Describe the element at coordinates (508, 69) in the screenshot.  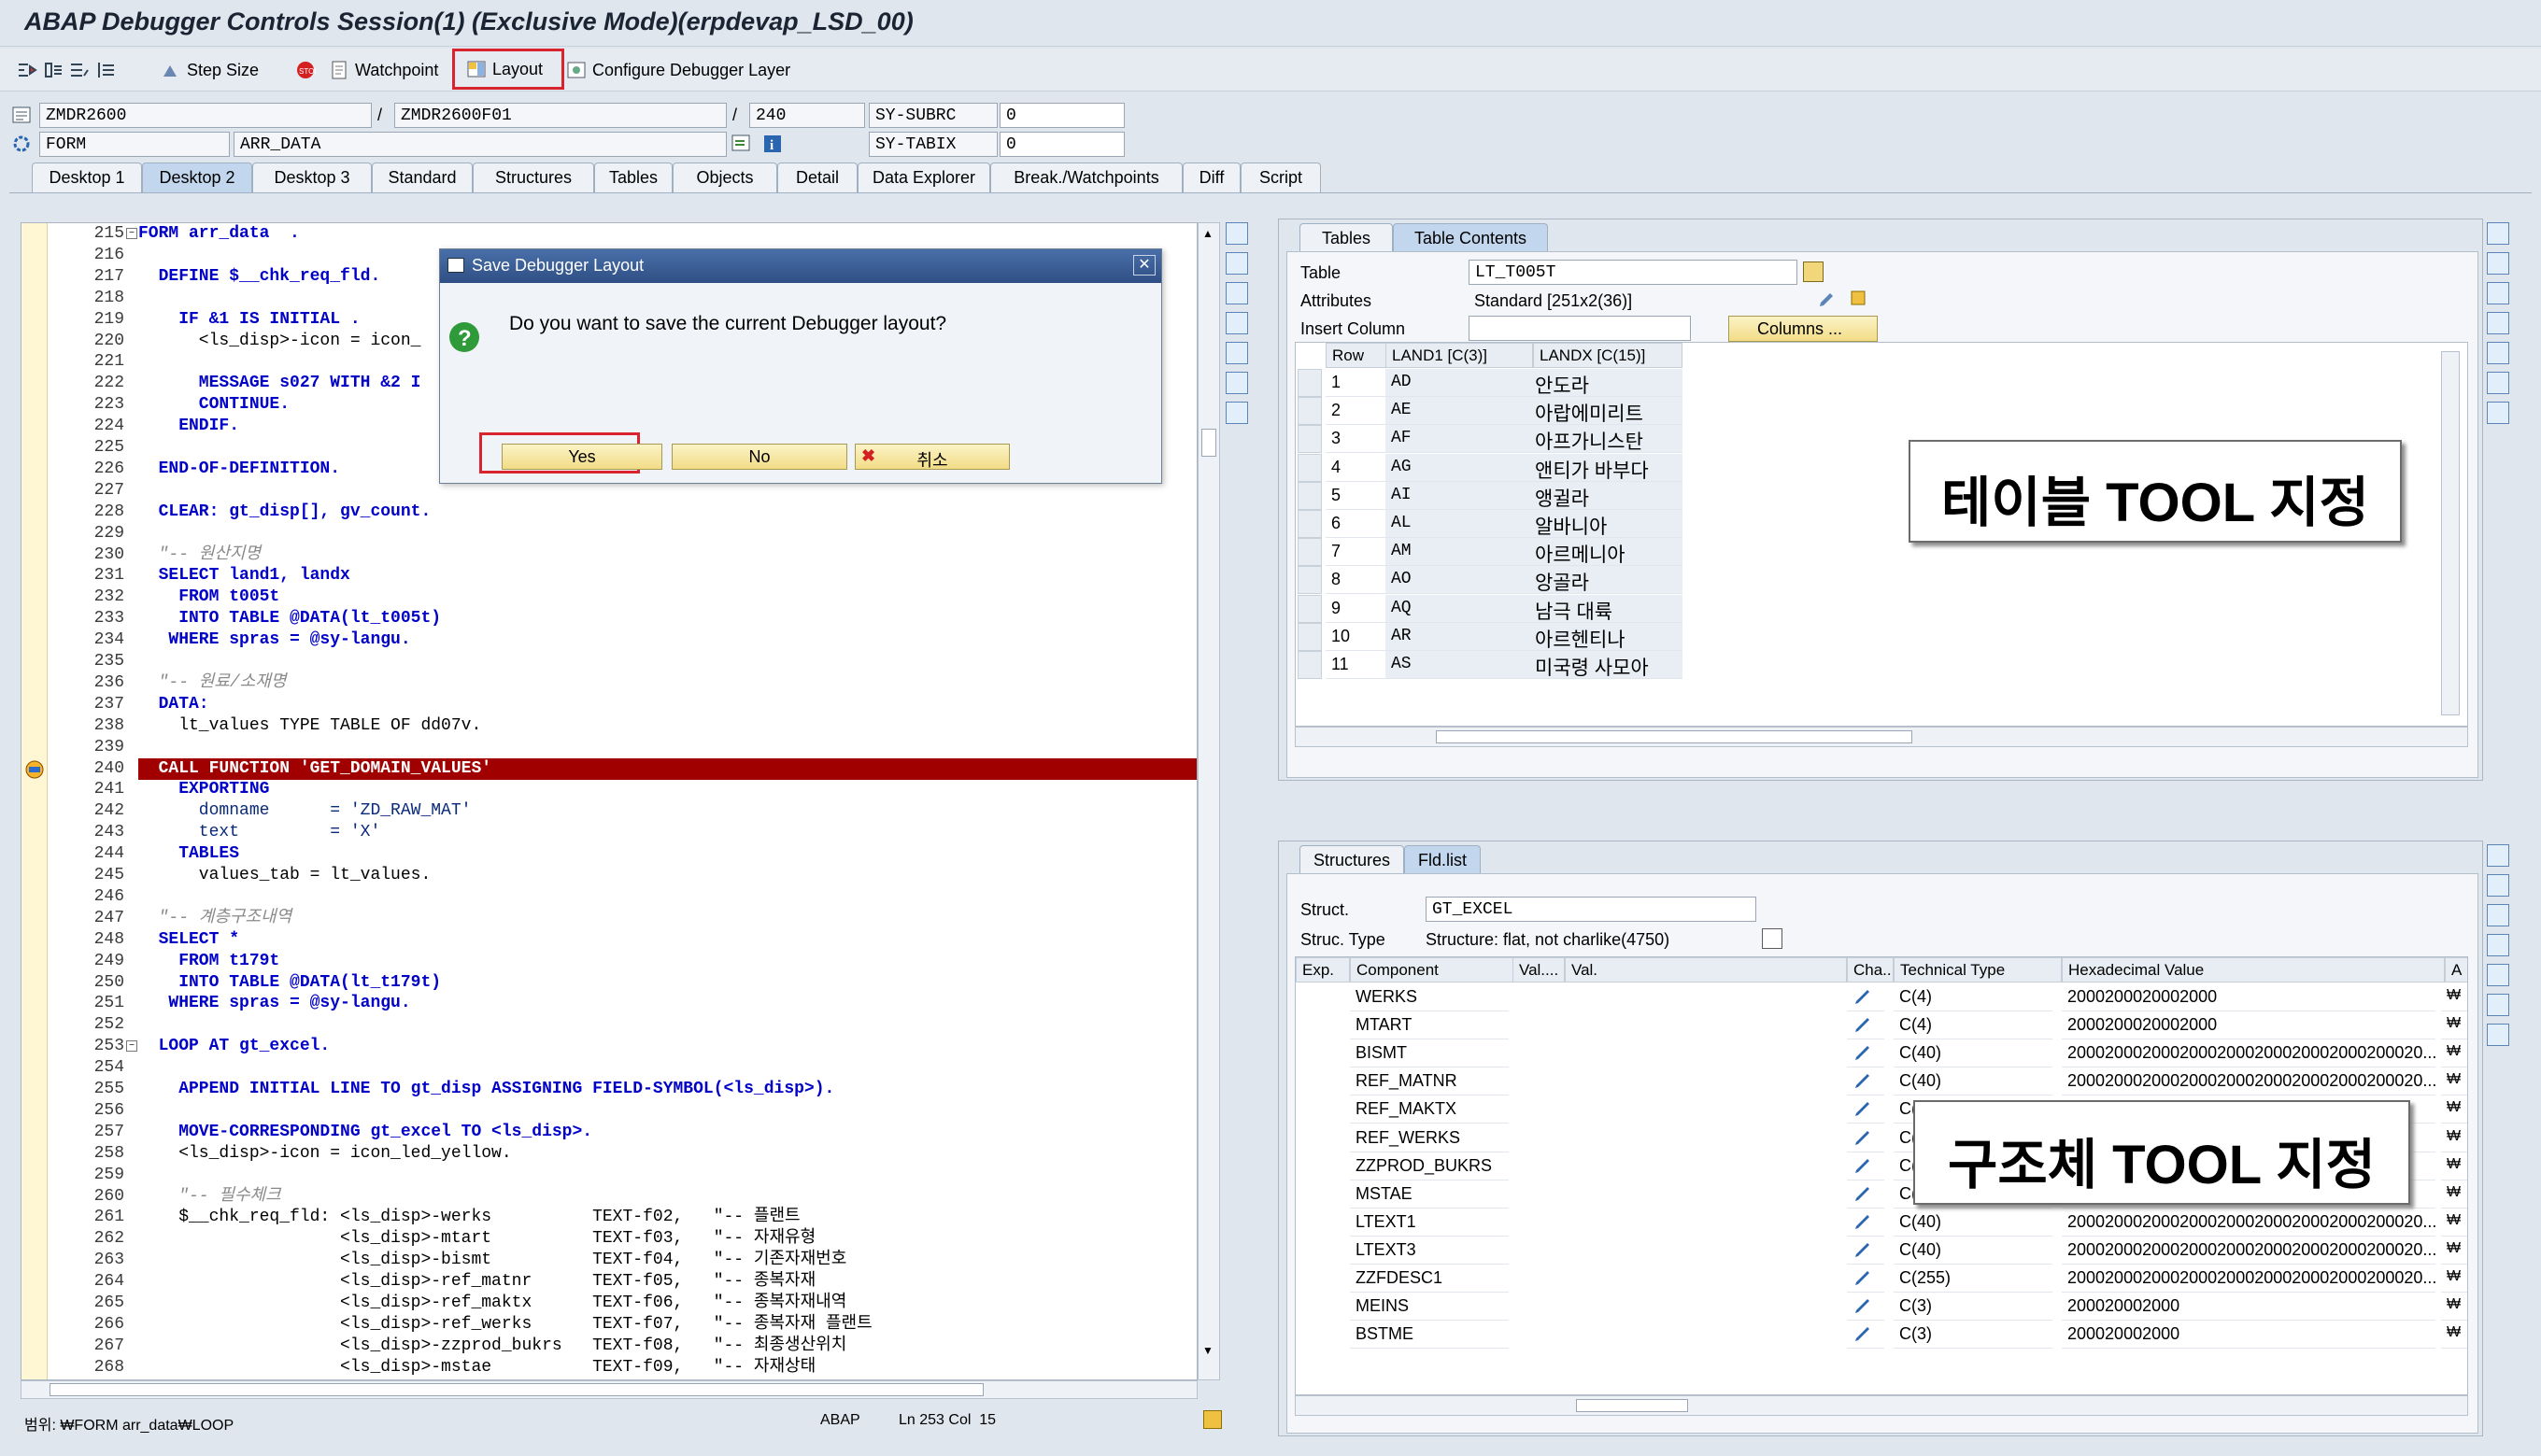
I see `layout-button: Layout` at that location.